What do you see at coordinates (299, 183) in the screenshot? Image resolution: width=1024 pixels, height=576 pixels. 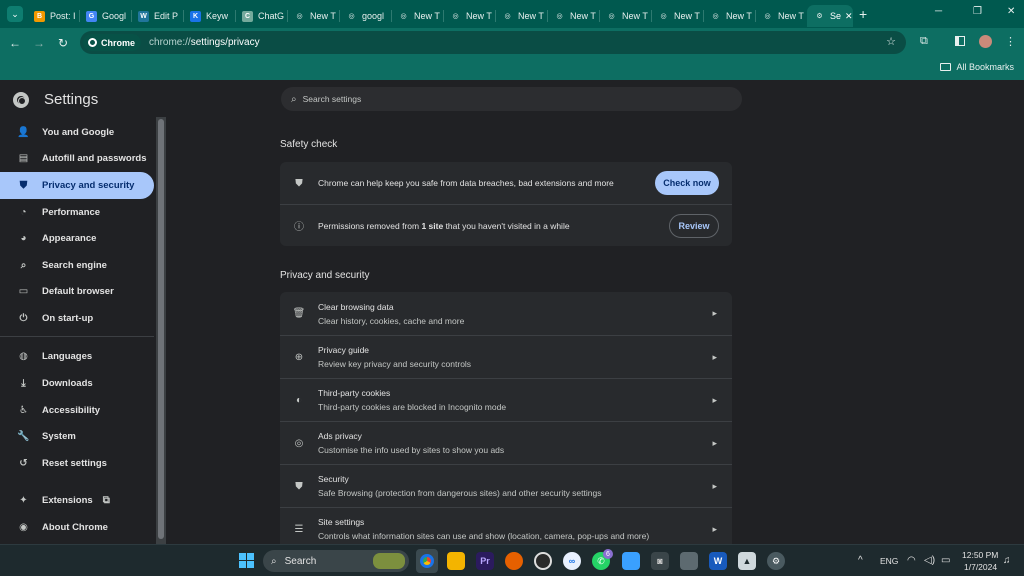 I see `shield-icon: ⛊` at bounding box center [299, 183].